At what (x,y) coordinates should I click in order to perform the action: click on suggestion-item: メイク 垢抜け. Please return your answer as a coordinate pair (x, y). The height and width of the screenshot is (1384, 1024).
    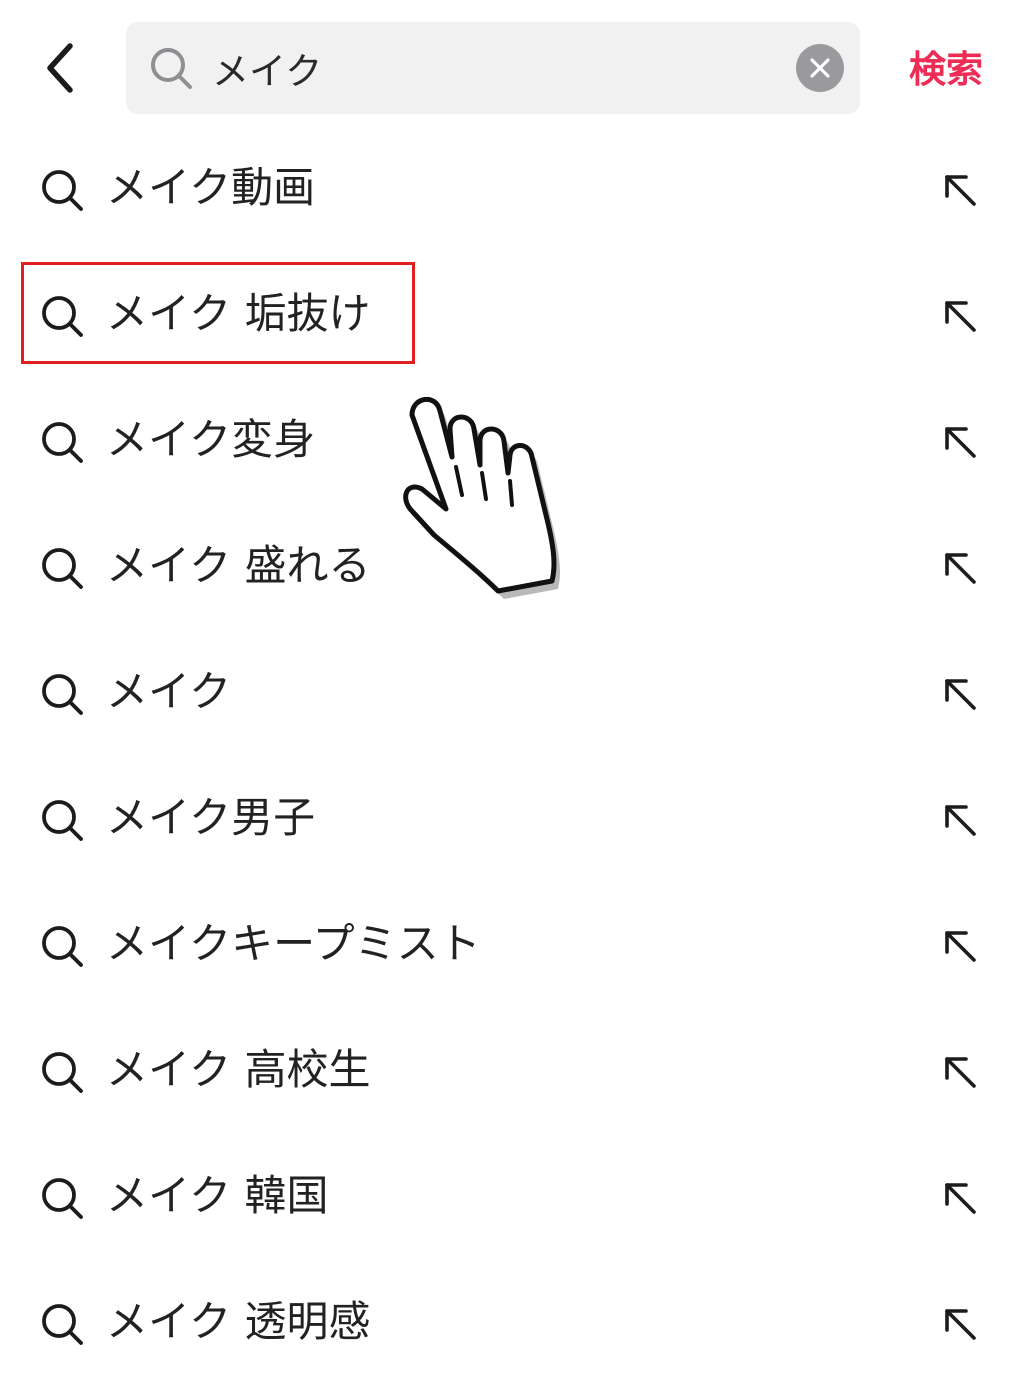
    Looking at the image, I should click on (512, 313).